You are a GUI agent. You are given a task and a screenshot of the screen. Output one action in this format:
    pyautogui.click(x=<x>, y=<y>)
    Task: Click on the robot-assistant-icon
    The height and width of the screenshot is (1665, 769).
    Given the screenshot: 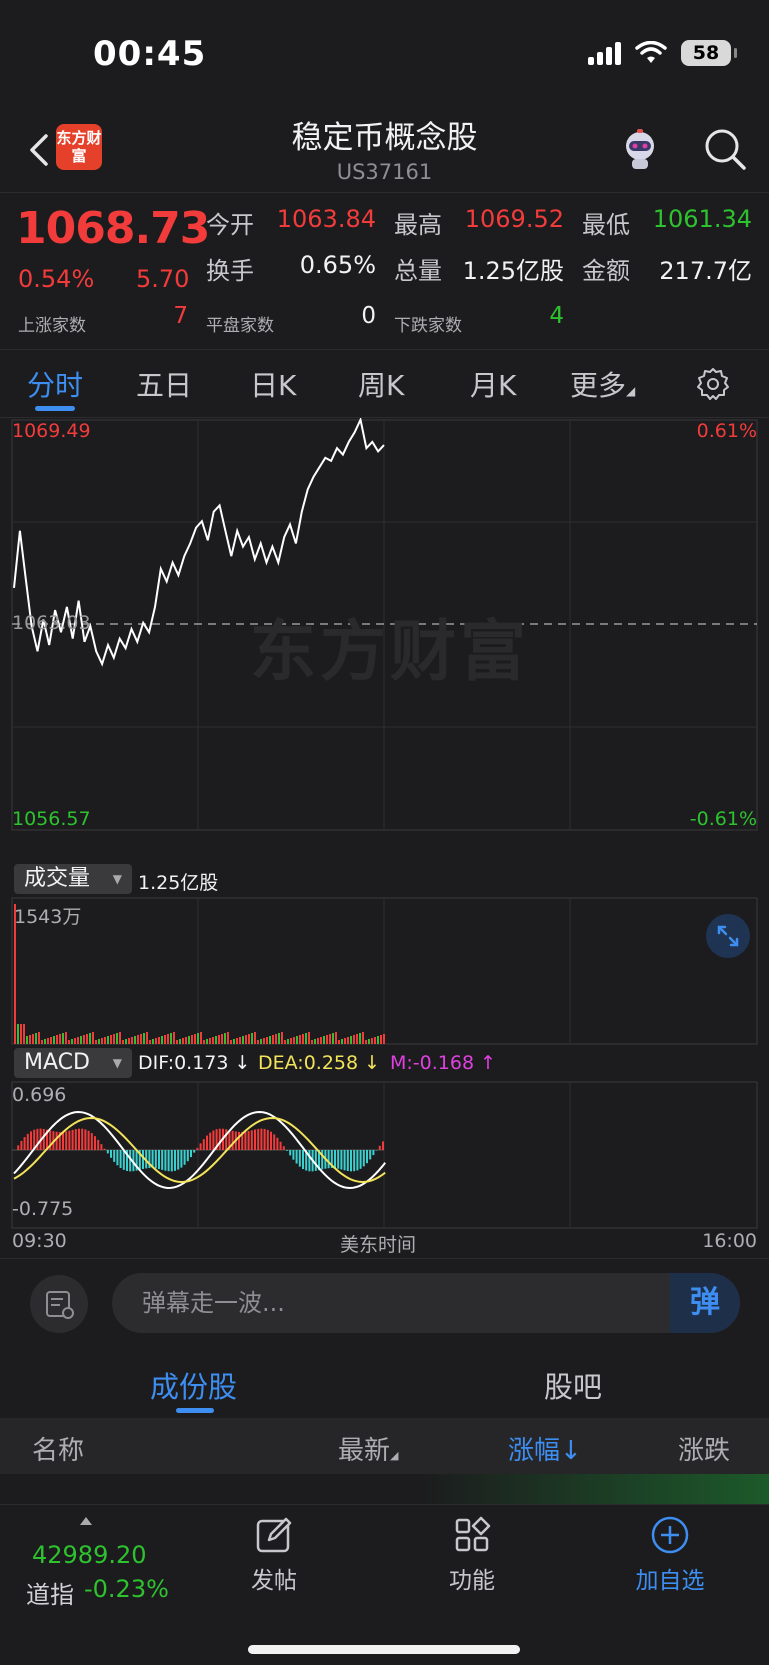 What is the action you would take?
    pyautogui.click(x=640, y=150)
    